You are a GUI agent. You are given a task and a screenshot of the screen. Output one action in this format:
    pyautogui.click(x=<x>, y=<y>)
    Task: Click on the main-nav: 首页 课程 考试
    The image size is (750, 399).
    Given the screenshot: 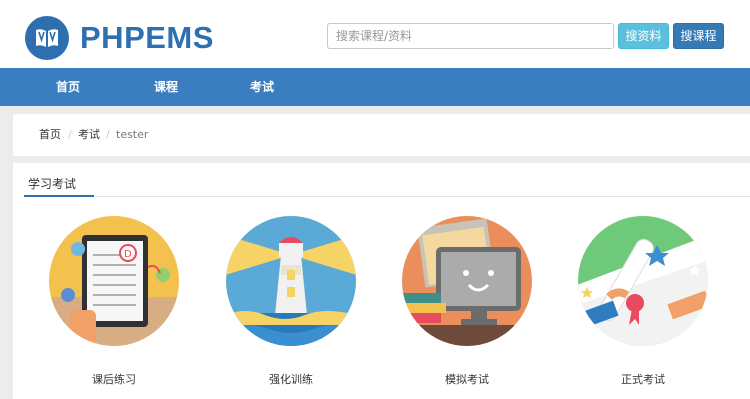 What is the action you would take?
    pyautogui.click(x=375, y=87)
    